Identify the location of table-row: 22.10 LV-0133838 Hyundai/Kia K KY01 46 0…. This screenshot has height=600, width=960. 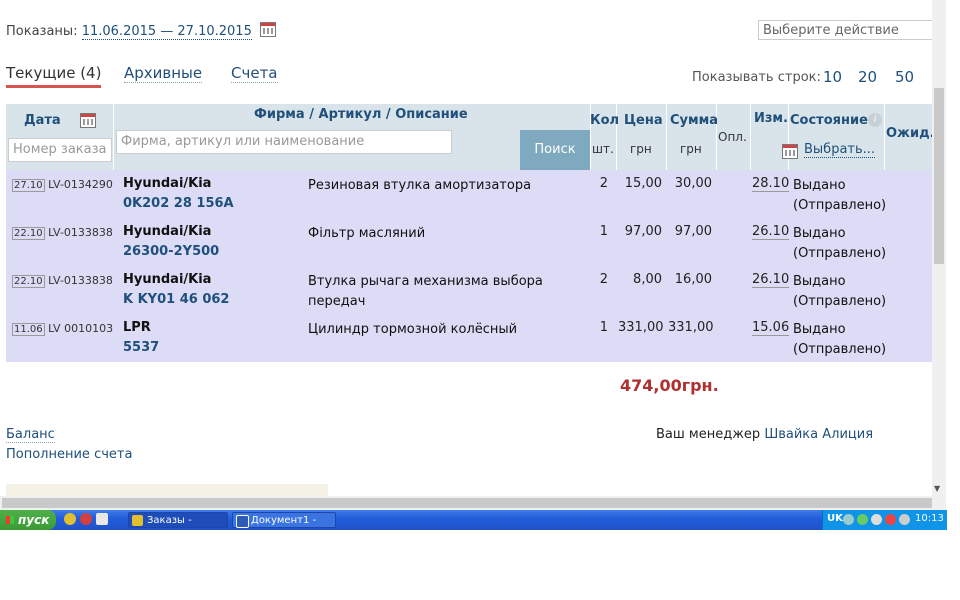
(470, 290).